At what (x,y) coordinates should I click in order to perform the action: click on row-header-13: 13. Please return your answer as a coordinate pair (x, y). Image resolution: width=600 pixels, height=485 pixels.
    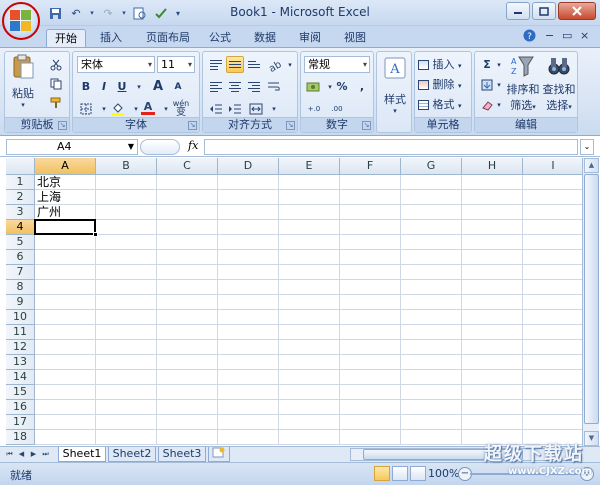
    Looking at the image, I should click on (20, 362).